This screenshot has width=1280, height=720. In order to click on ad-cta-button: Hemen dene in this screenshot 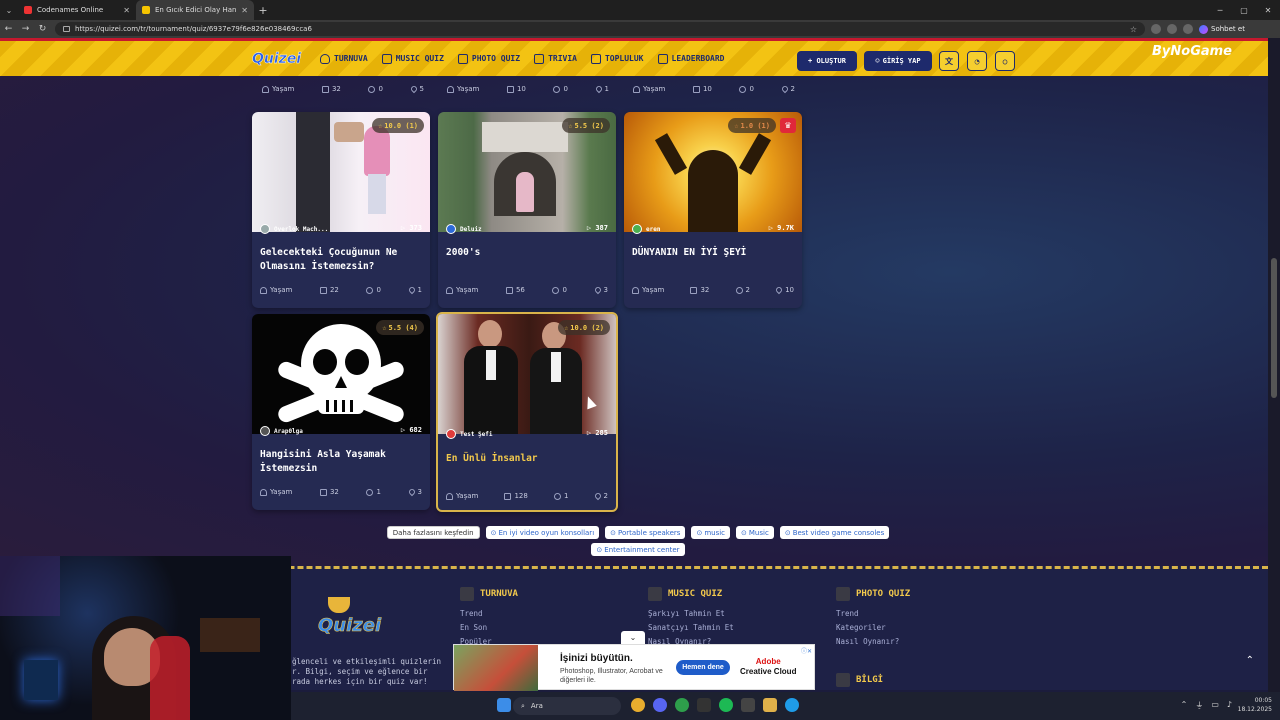, I will do `click(703, 667)`.